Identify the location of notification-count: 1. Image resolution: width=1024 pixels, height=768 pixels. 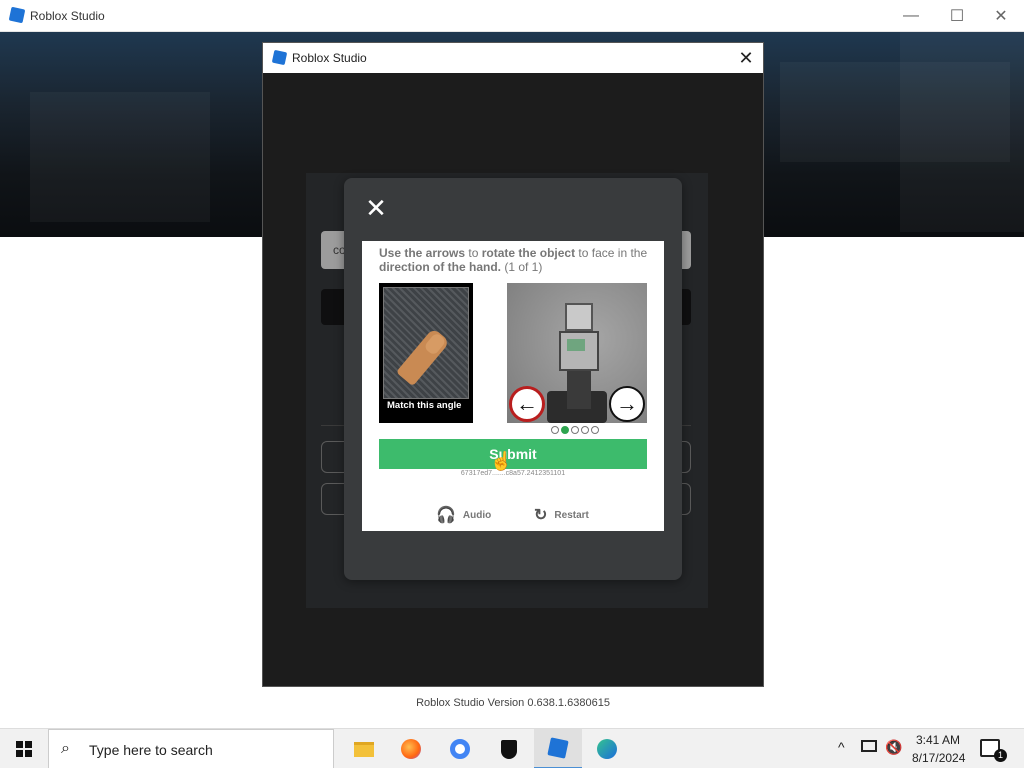
(1000, 755).